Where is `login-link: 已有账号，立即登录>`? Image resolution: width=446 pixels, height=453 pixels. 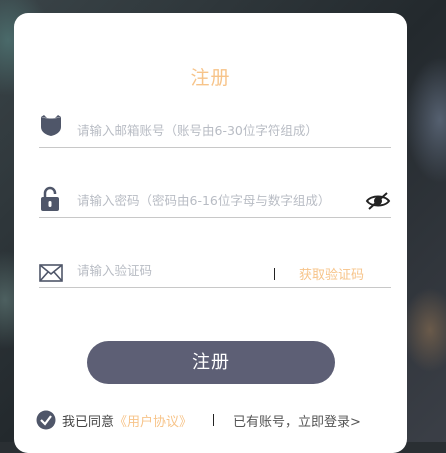 login-link: 已有账号，立即登录> is located at coordinates (297, 420).